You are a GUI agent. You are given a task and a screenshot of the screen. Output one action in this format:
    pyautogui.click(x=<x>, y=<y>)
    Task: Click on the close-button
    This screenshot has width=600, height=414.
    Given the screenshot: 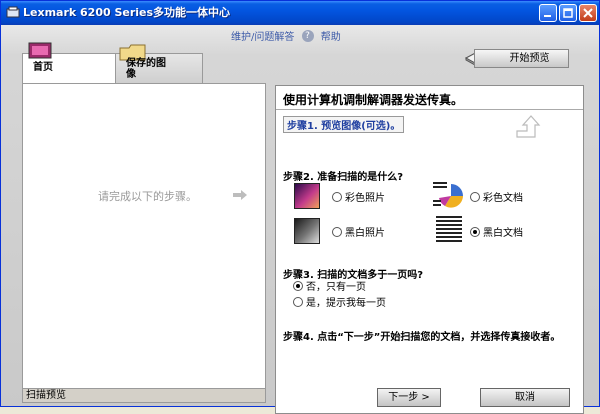 What is the action you would take?
    pyautogui.click(x=588, y=13)
    